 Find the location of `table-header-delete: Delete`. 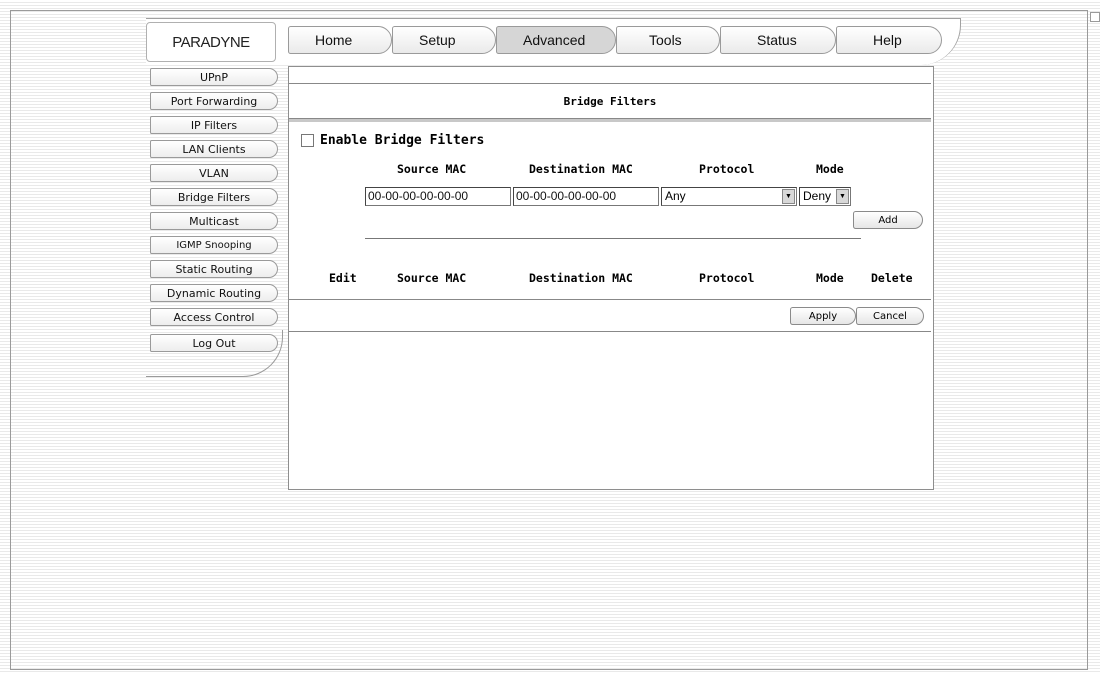

table-header-delete: Delete is located at coordinates (892, 278).